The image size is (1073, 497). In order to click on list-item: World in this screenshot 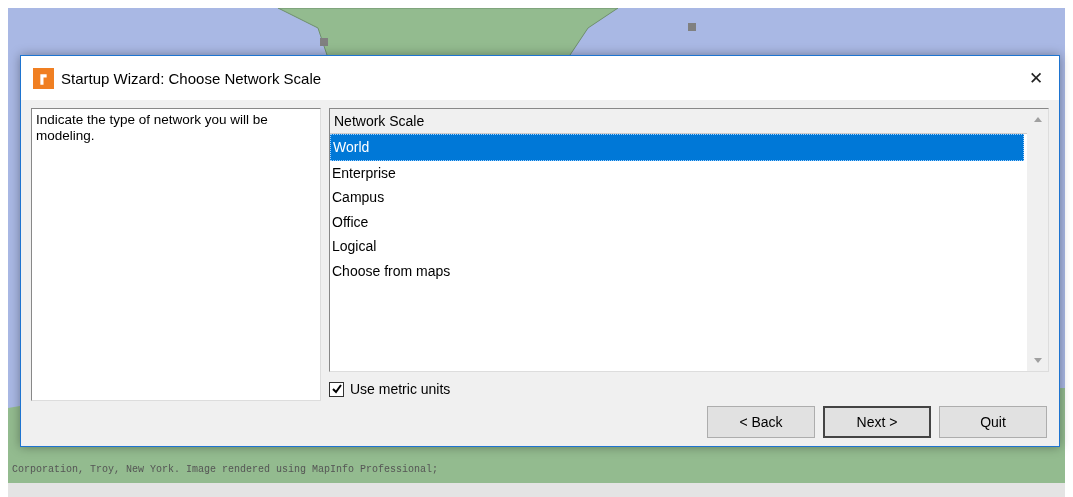, I will do `click(677, 147)`.